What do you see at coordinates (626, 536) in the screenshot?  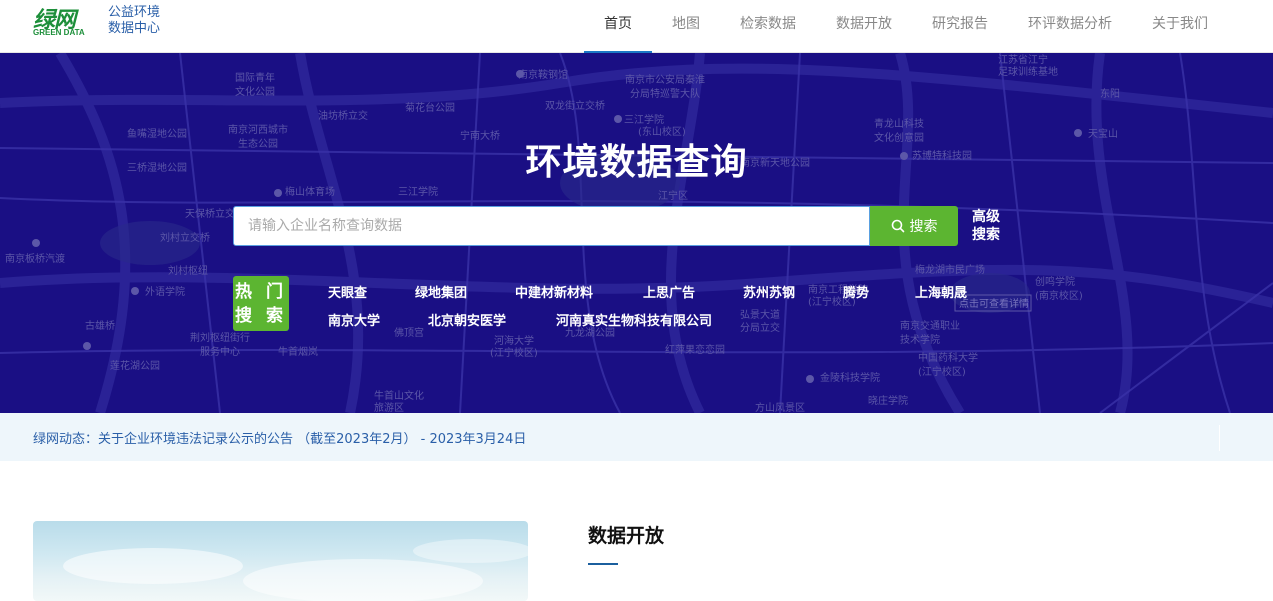 I see `section-title: 数据开放` at bounding box center [626, 536].